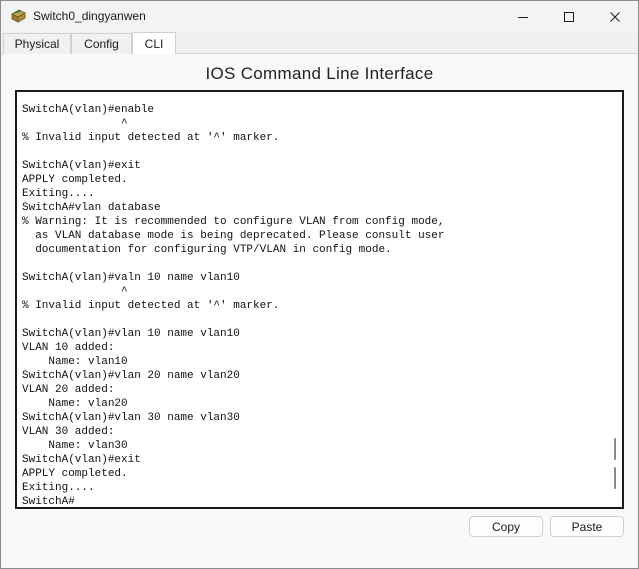 This screenshot has height=569, width=639. Describe the element at coordinates (101, 43) in the screenshot. I see `tab-config: Config` at that location.